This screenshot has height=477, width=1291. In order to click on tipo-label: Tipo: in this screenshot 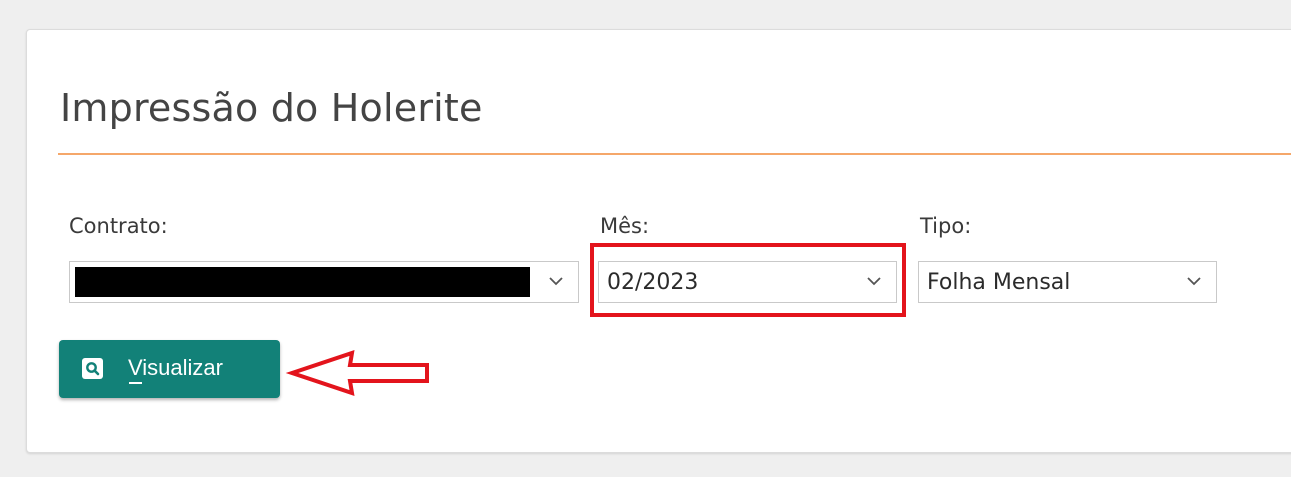, I will do `click(946, 226)`.